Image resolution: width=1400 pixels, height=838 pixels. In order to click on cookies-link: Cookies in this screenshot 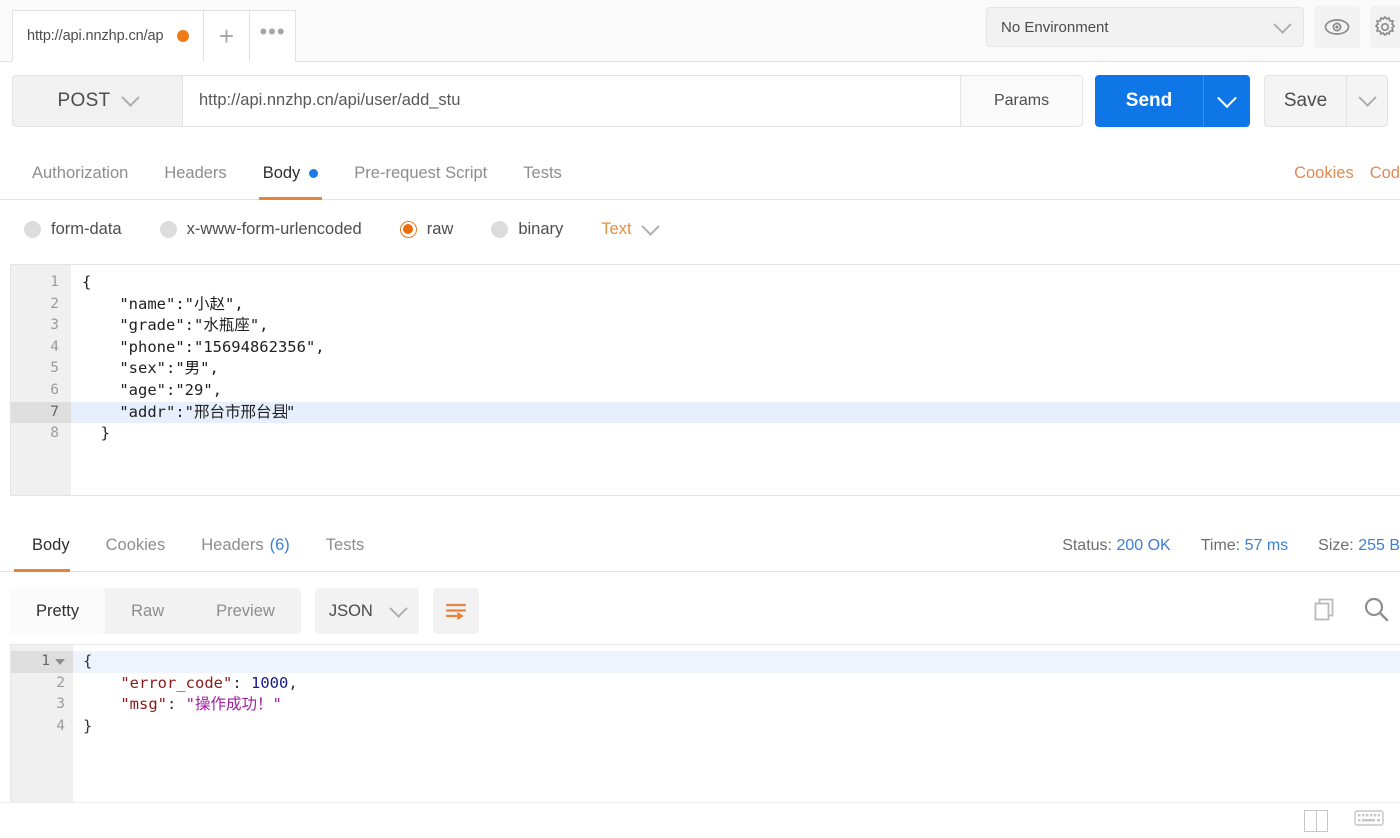, I will do `click(1324, 173)`.